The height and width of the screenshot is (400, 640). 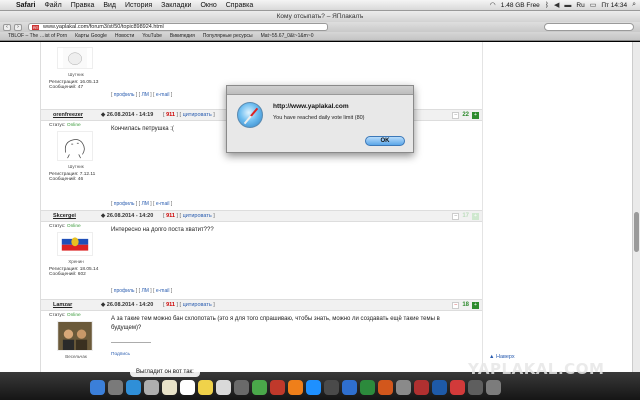 What do you see at coordinates (311, 106) in the screenshot?
I see `alert-title: http://www.yaplakal.com` at bounding box center [311, 106].